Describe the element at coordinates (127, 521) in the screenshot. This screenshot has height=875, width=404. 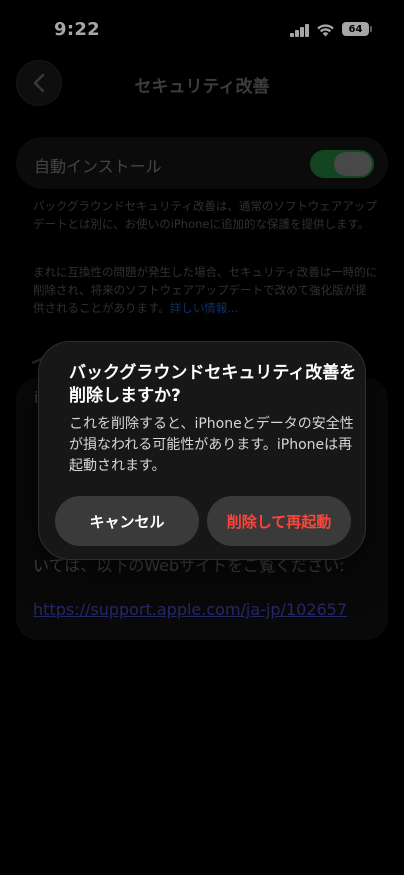
I see `cancel-button: キャンセル` at that location.